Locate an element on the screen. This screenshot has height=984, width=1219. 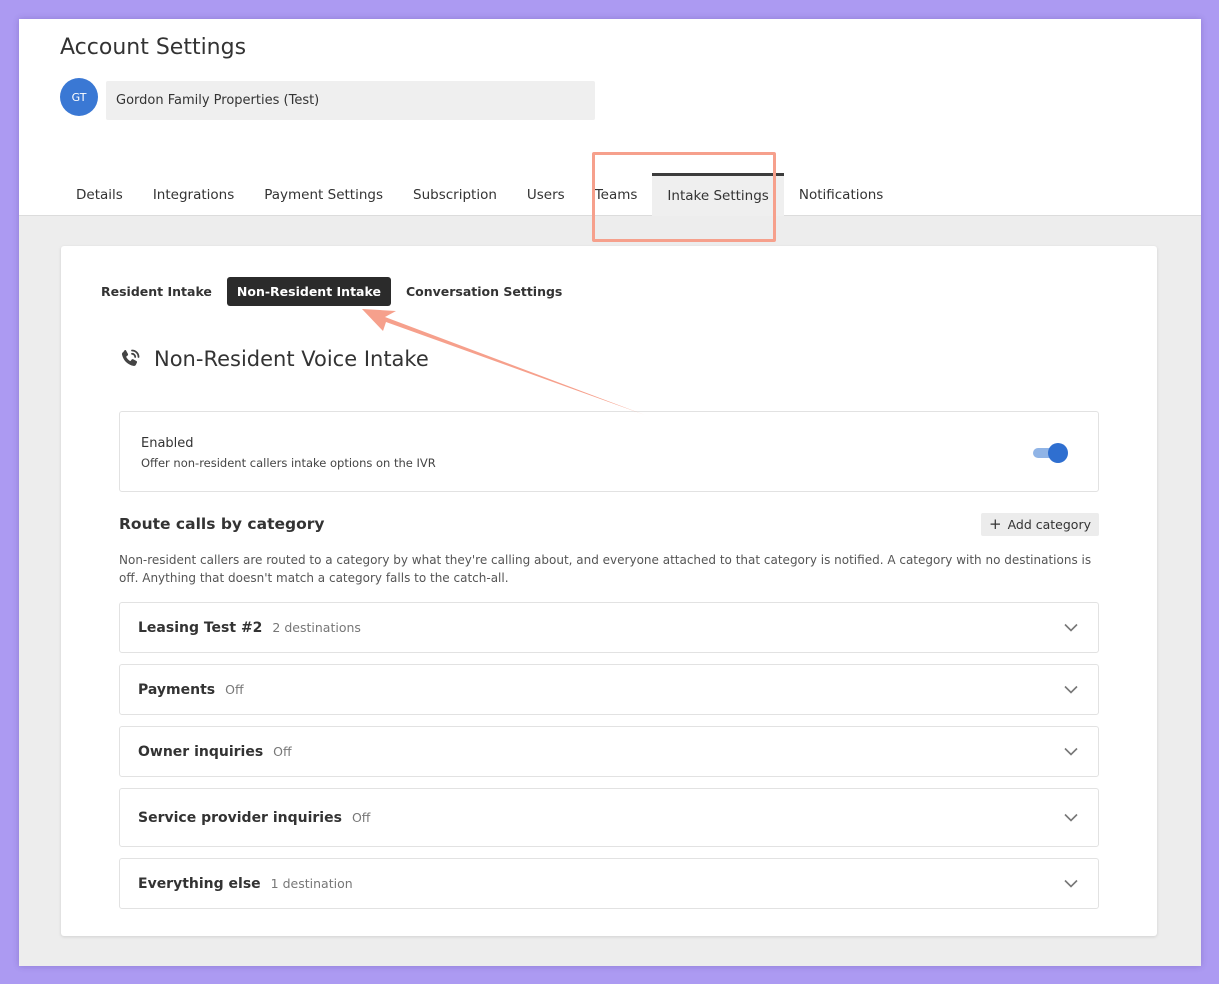
tab-teams: Teams is located at coordinates (616, 194).